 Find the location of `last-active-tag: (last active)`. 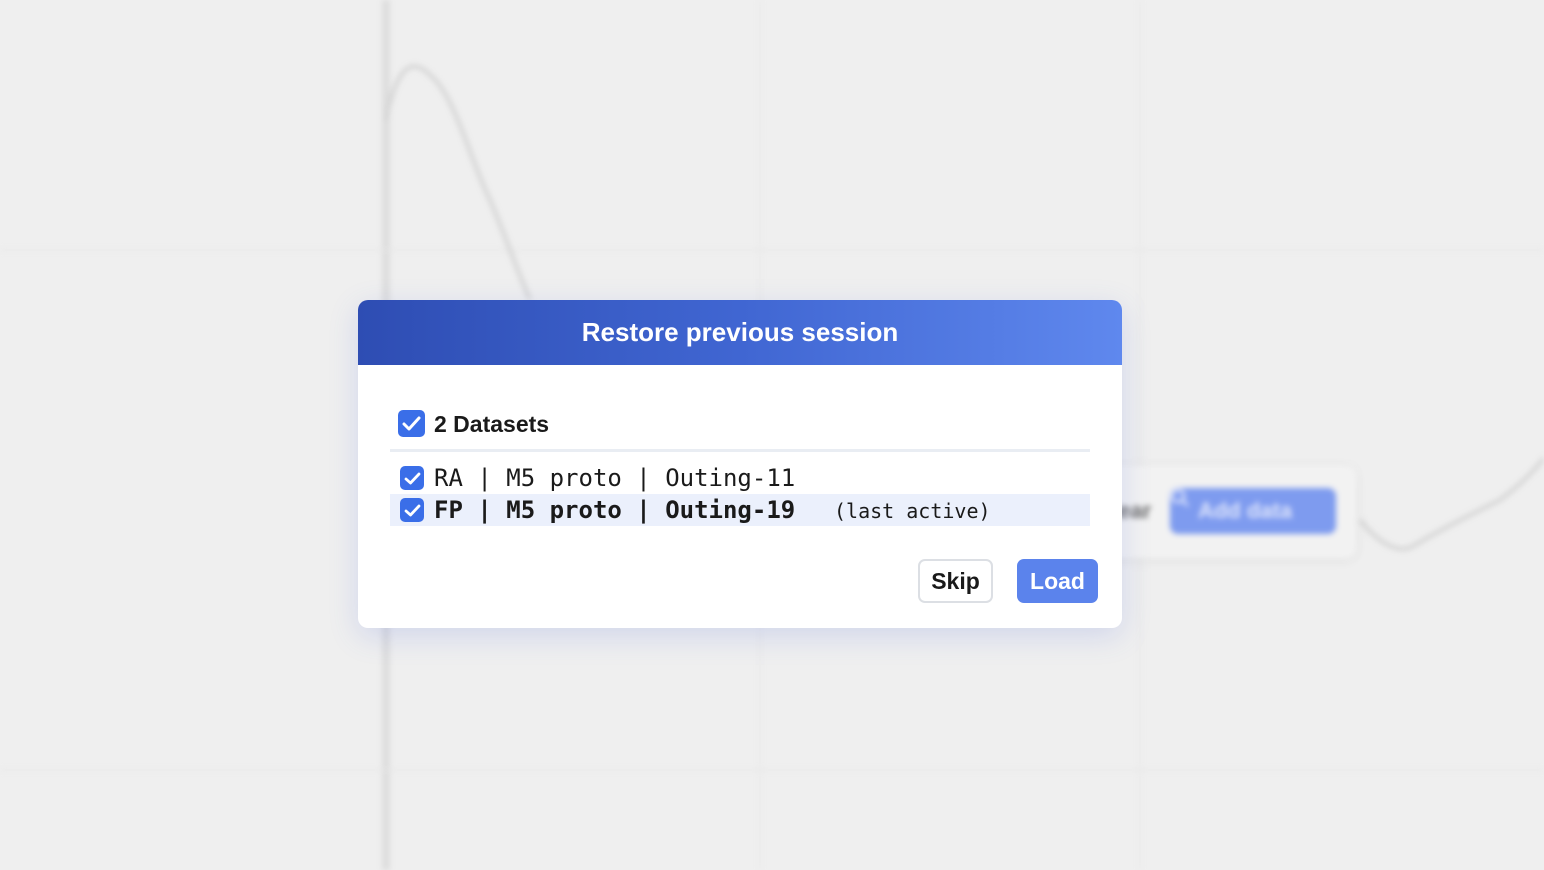

last-active-tag: (last active) is located at coordinates (912, 511).